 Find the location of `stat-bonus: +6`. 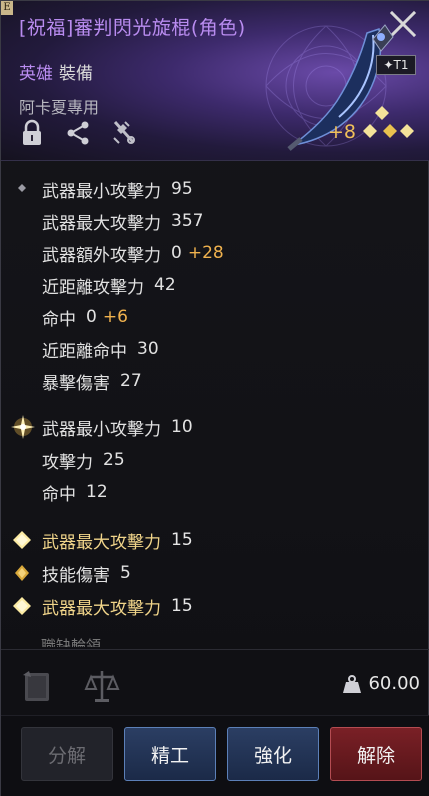

stat-bonus: +6 is located at coordinates (115, 317).